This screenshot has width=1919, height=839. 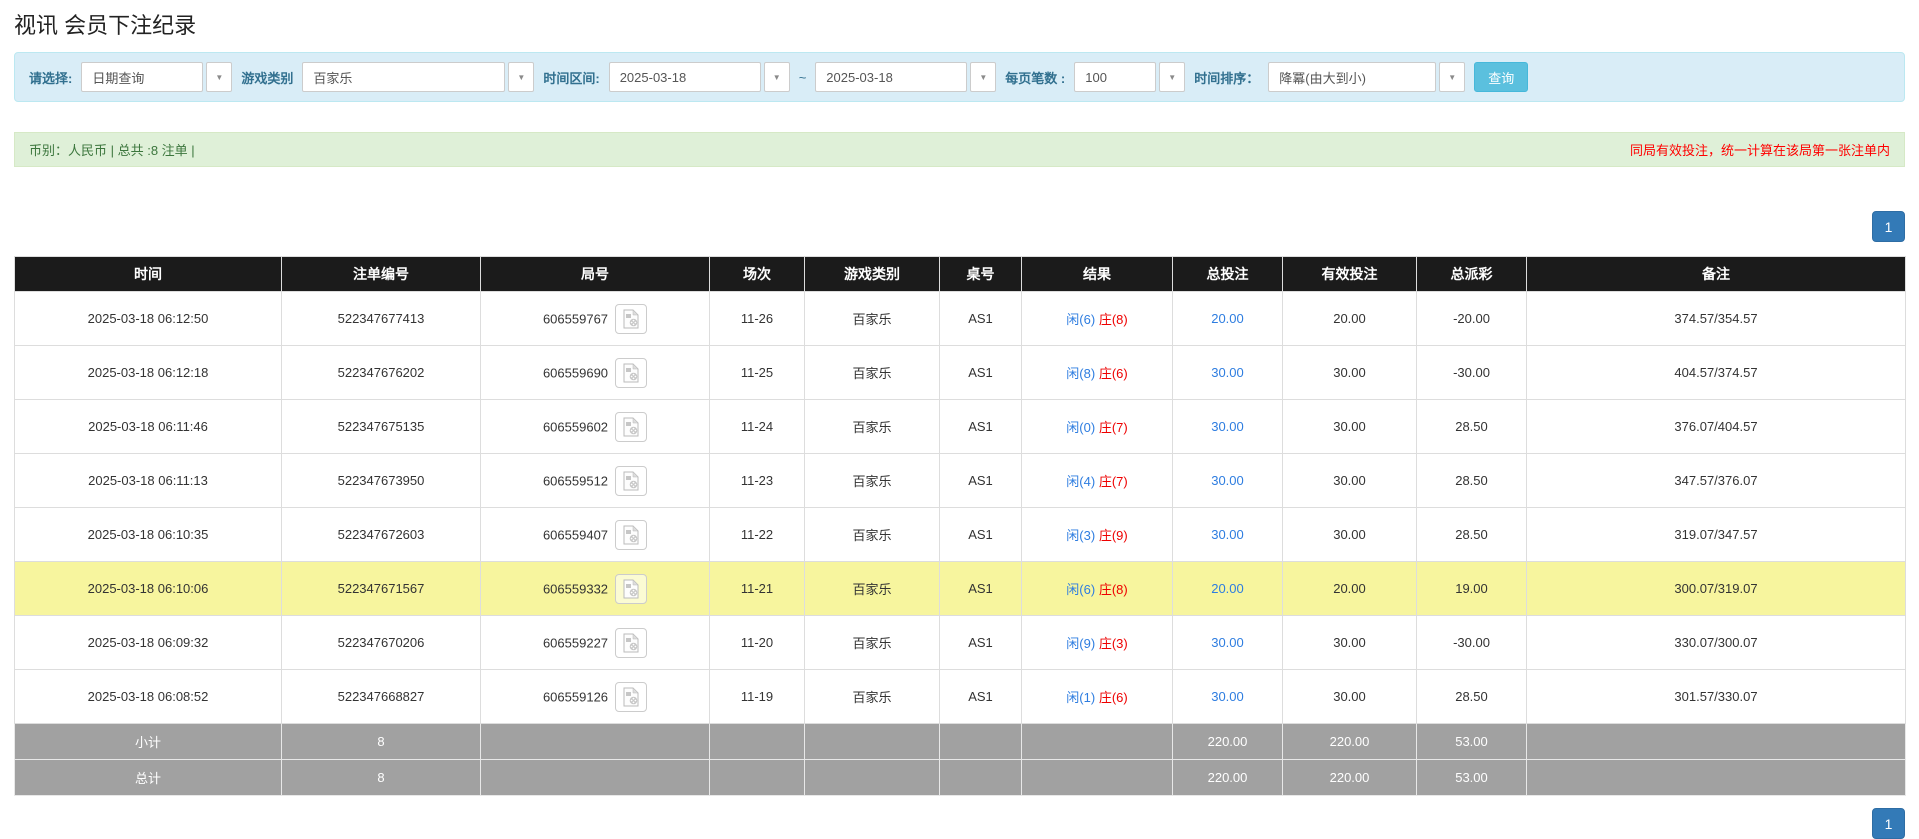 I want to click on total-total-bet: 220.00, so click(x=1227, y=777).